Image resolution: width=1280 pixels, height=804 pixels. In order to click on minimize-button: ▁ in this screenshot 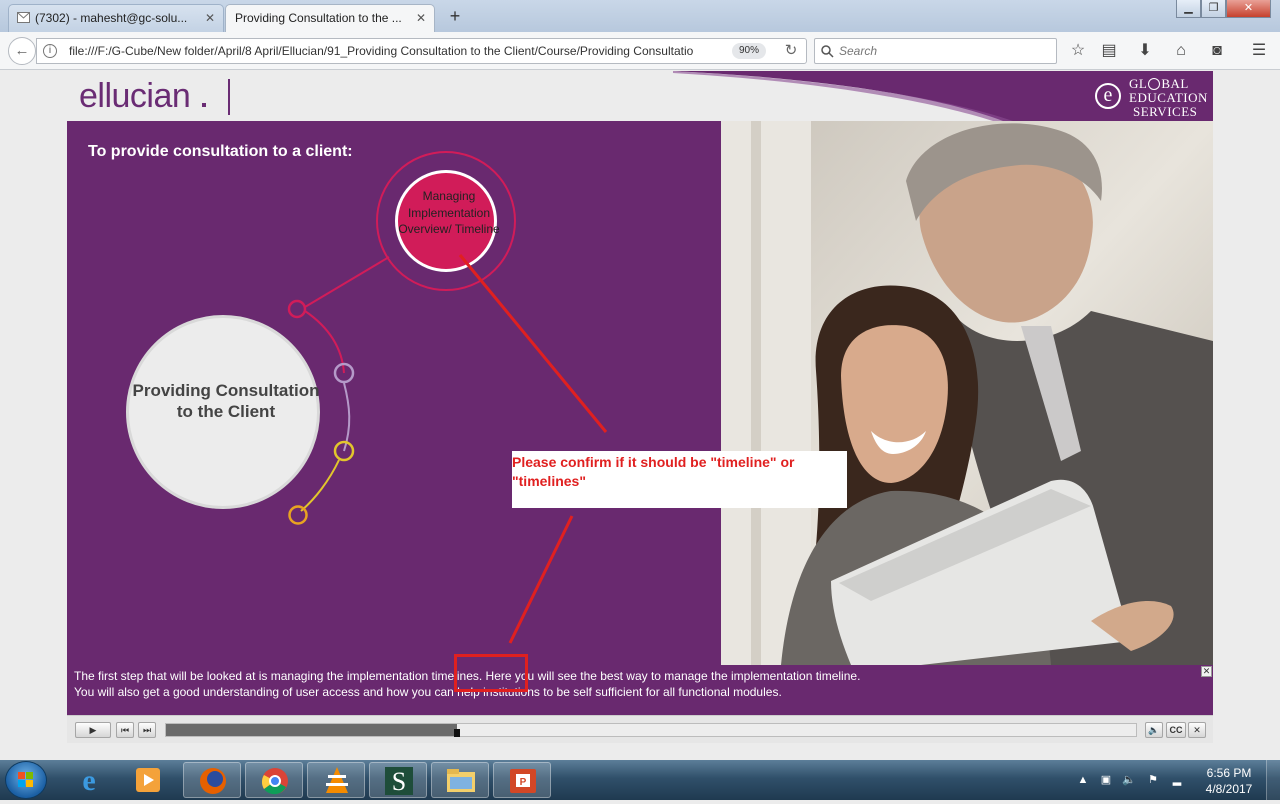, I will do `click(1188, 9)`.